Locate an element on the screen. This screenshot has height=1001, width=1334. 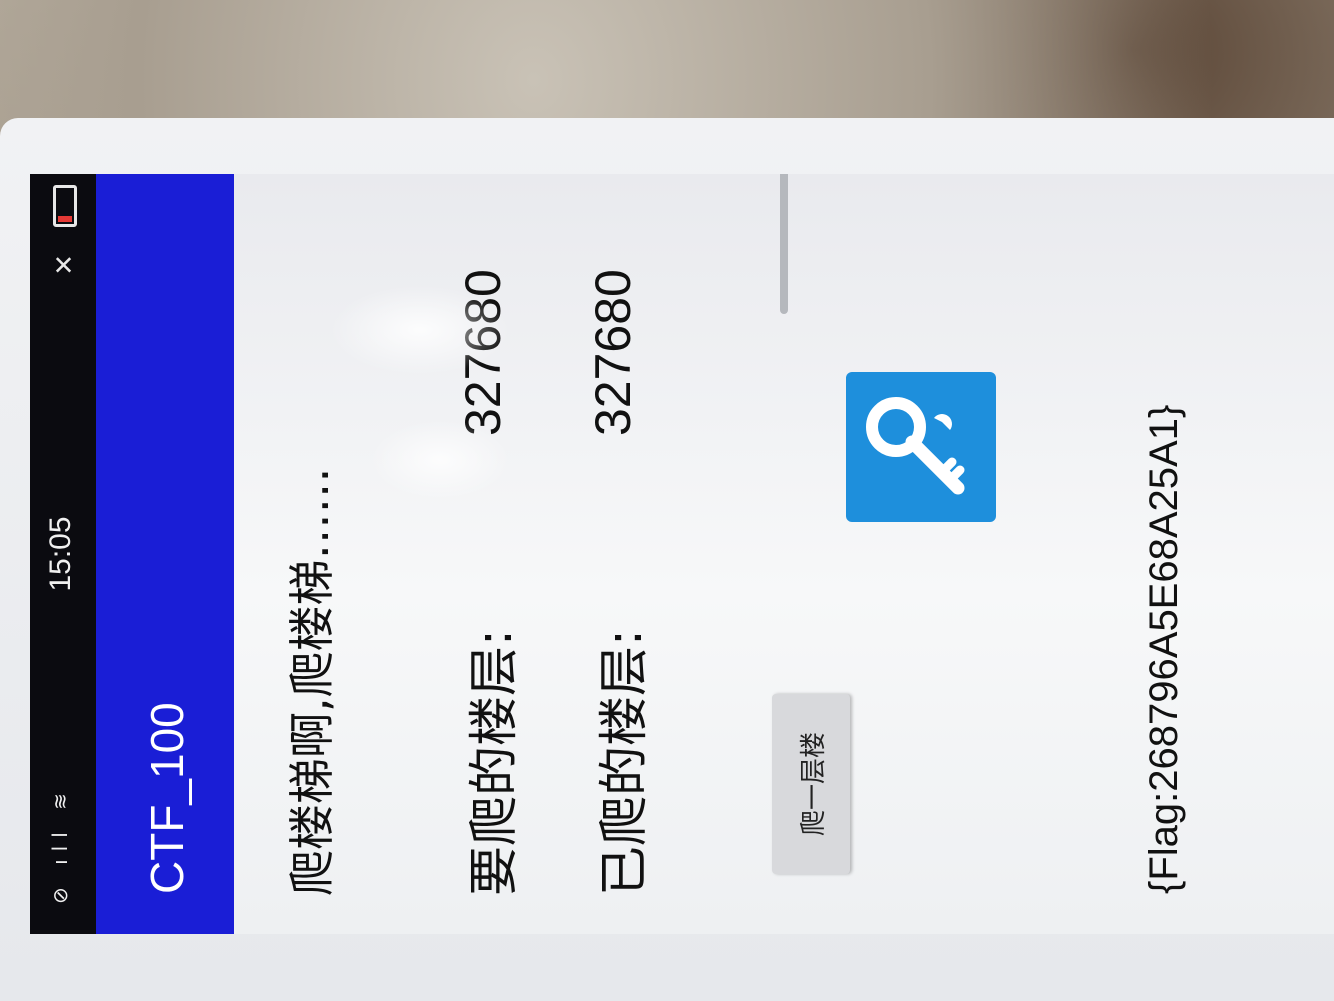
progress-bar is located at coordinates (784, 244).